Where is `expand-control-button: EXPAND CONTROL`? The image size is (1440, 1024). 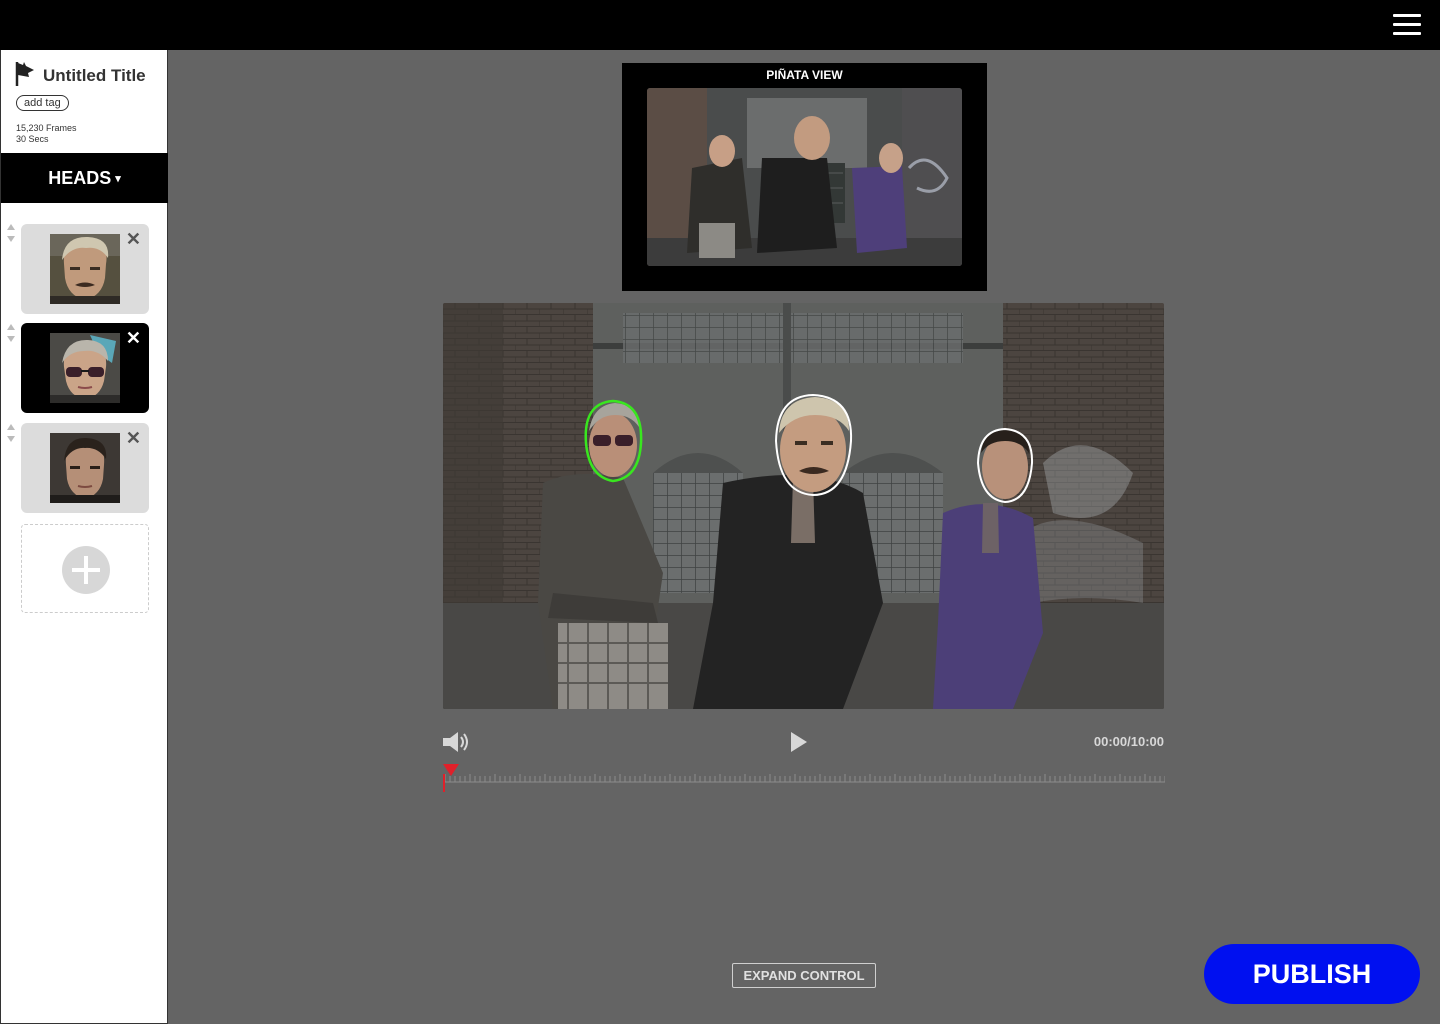
expand-control-button: EXPAND CONTROL is located at coordinates (804, 975).